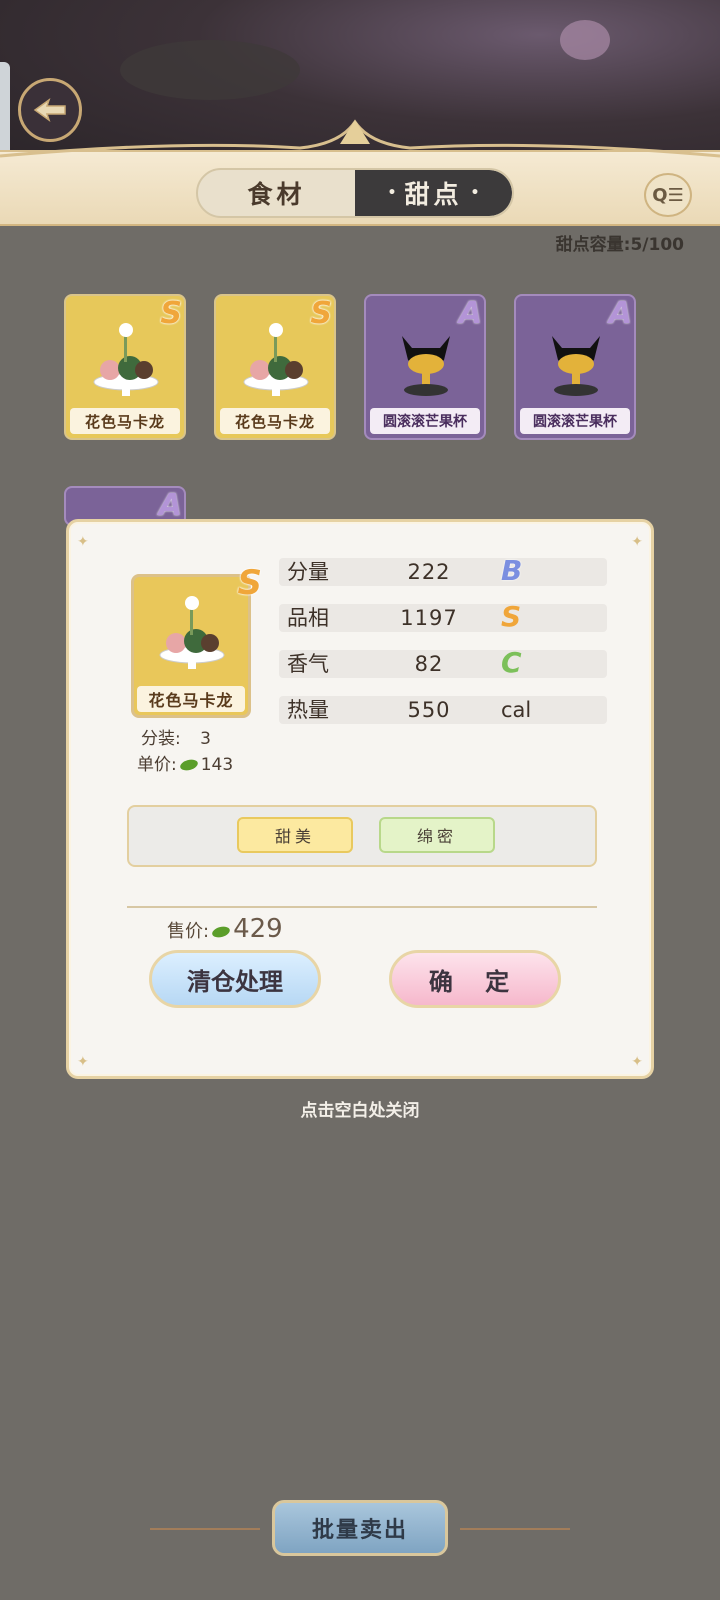  I want to click on clearance-button: 清仓处理, so click(235, 979).